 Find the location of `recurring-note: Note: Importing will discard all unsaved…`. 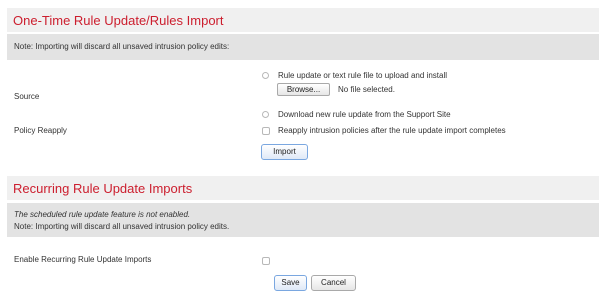

recurring-note: Note: Importing will discard all unsaved… is located at coordinates (122, 226).